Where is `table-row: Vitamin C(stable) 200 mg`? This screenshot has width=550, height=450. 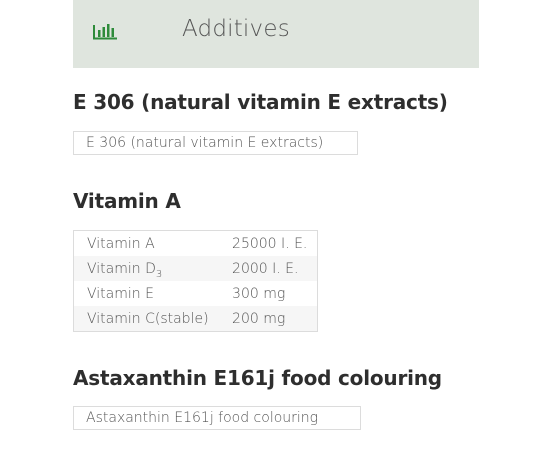
table-row: Vitamin C(stable) 200 mg is located at coordinates (195, 319).